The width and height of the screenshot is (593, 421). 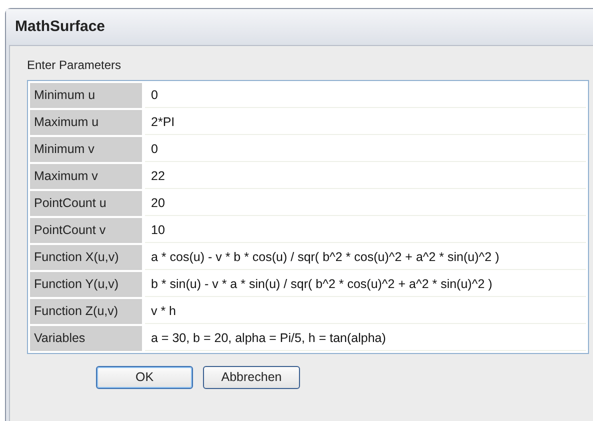 What do you see at coordinates (86, 230) in the screenshot?
I see `parameter-name: PointCount v` at bounding box center [86, 230].